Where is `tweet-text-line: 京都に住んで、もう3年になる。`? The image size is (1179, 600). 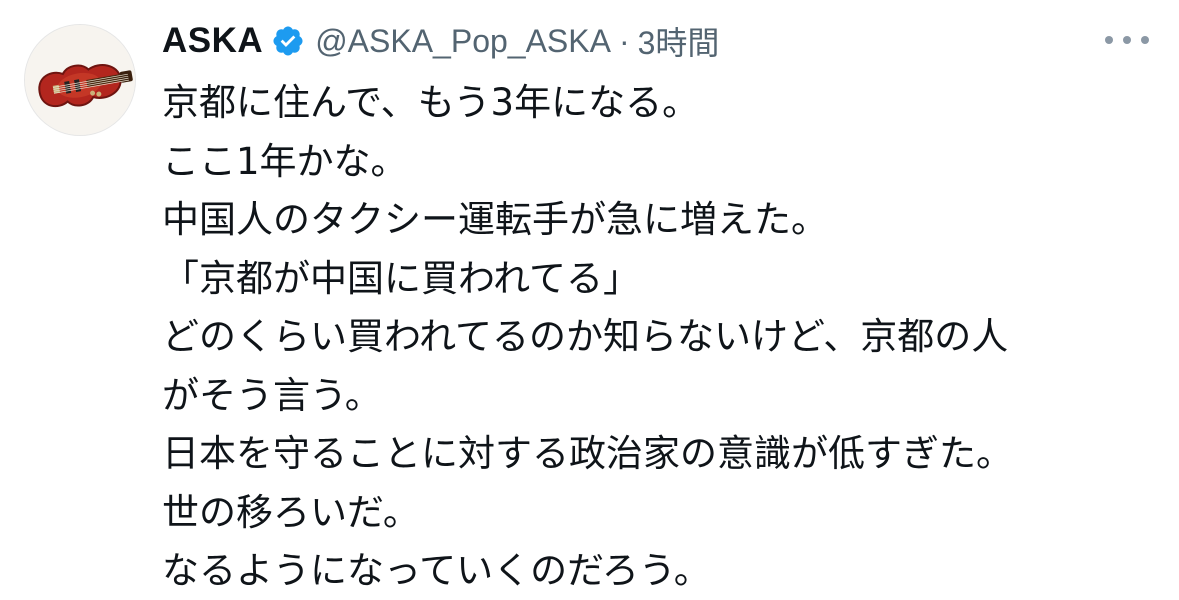 tweet-text-line: 京都に住んで、もう3年になる。 is located at coordinates (431, 102).